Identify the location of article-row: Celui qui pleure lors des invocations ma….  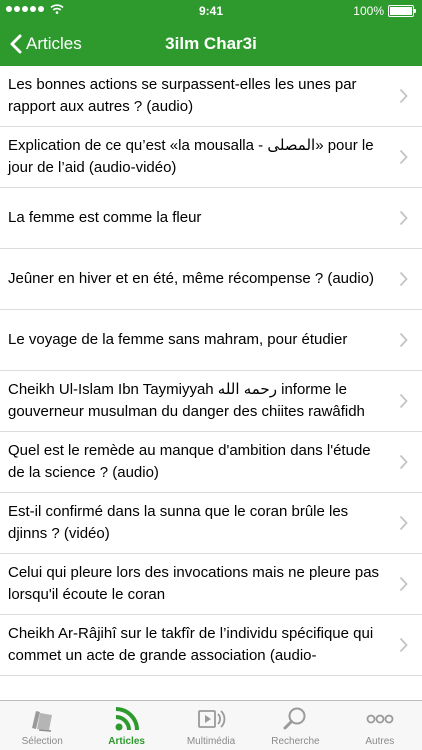
(211, 584).